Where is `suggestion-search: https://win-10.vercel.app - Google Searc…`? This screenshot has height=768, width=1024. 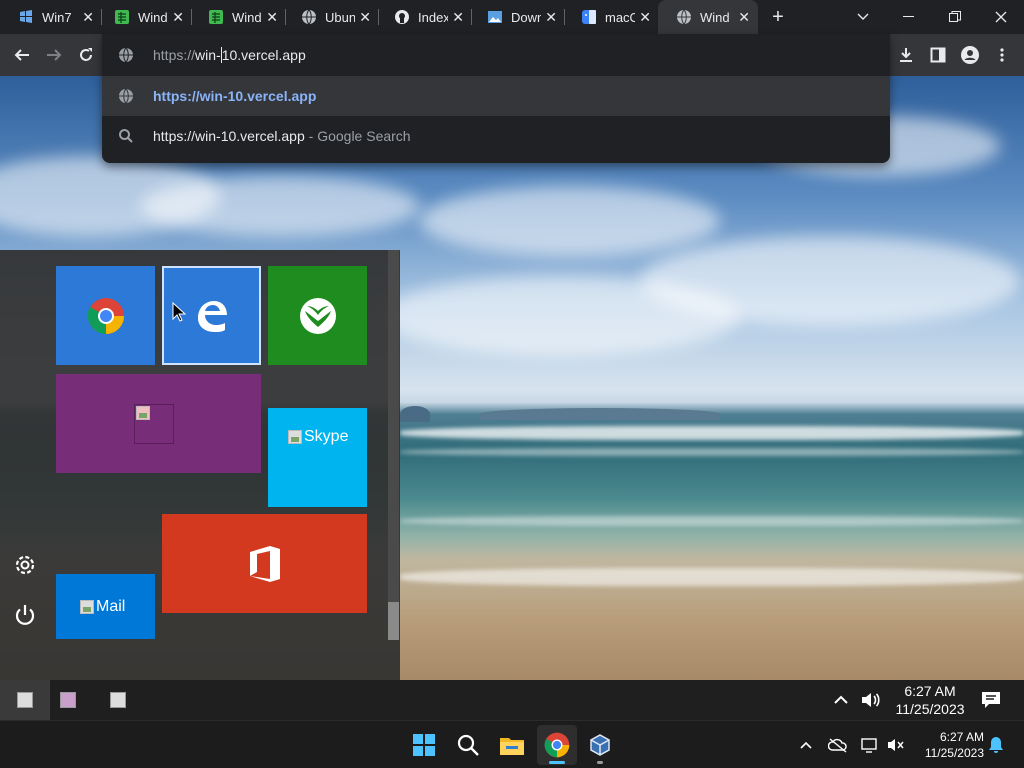 suggestion-search: https://win-10.vercel.app - Google Searc… is located at coordinates (496, 136).